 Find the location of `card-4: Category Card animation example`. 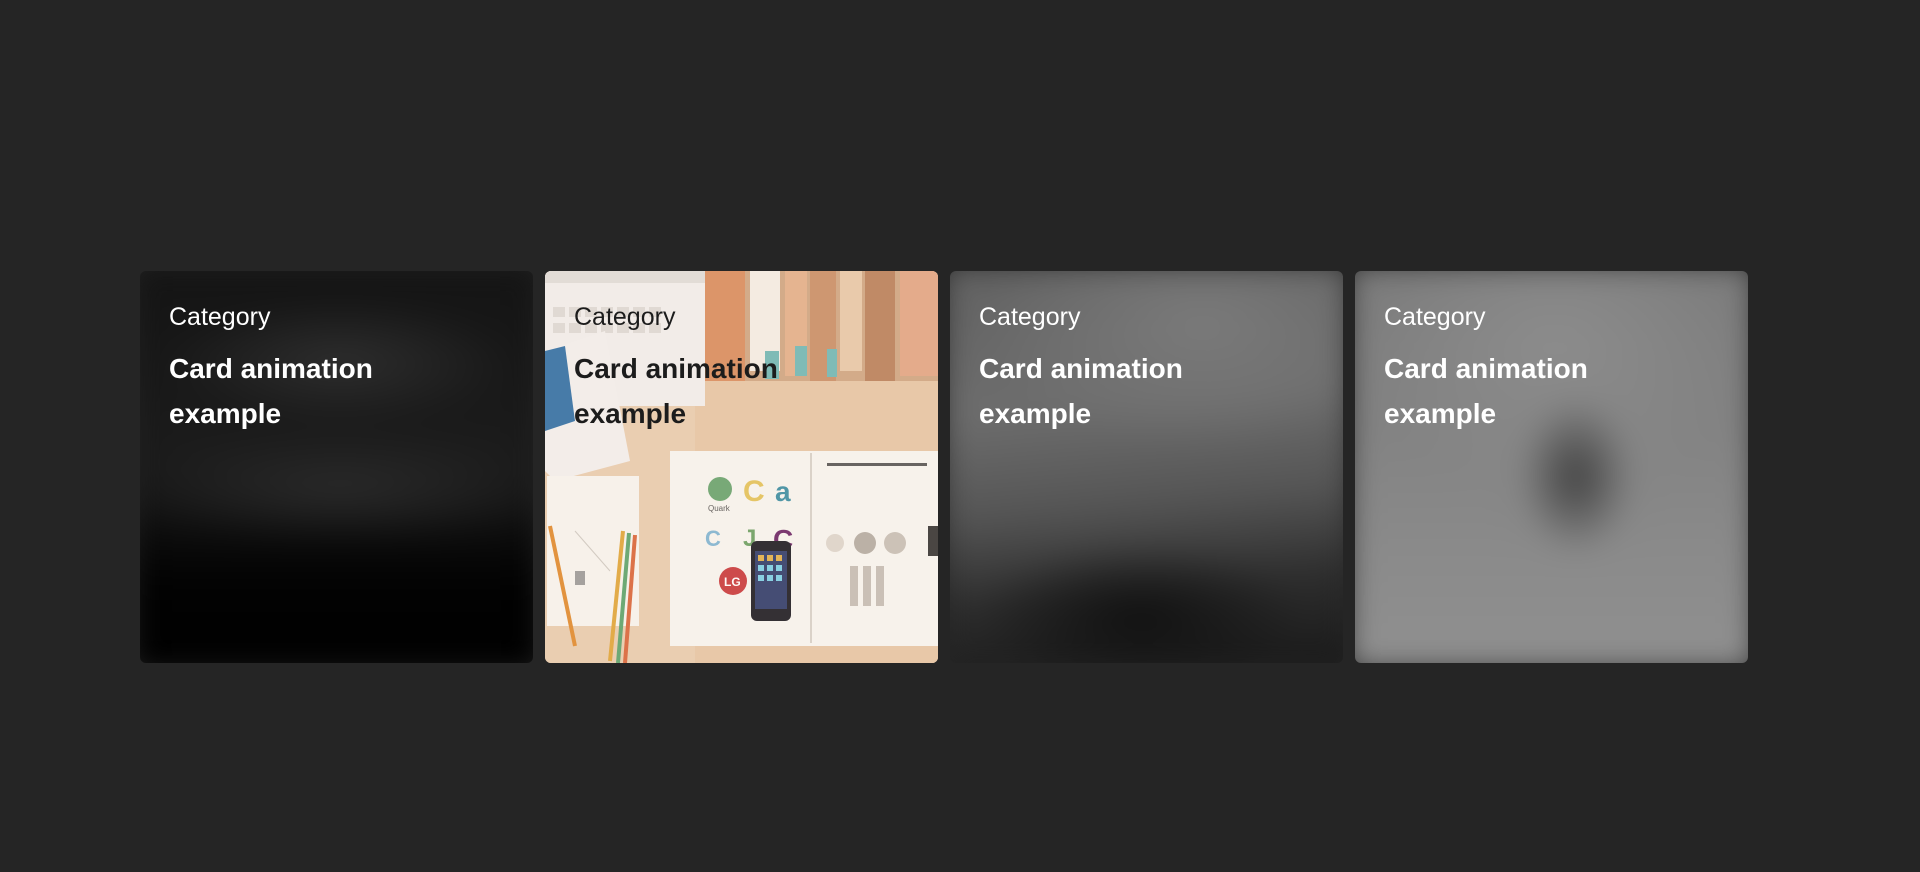

card-4: Category Card animation example is located at coordinates (1551, 467).